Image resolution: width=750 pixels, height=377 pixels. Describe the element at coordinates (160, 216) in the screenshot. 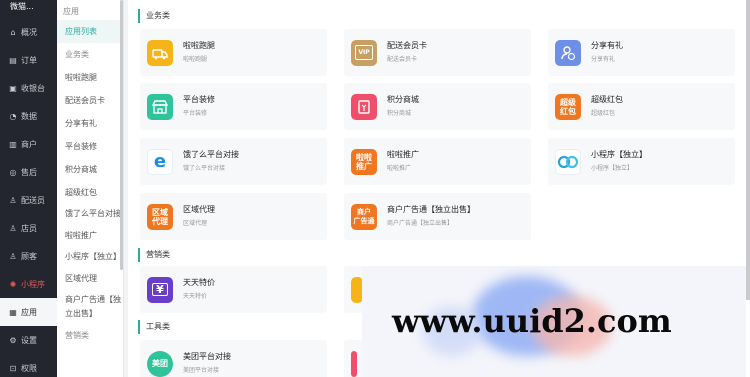

I see `region-agent-icon: 区域 代理` at that location.